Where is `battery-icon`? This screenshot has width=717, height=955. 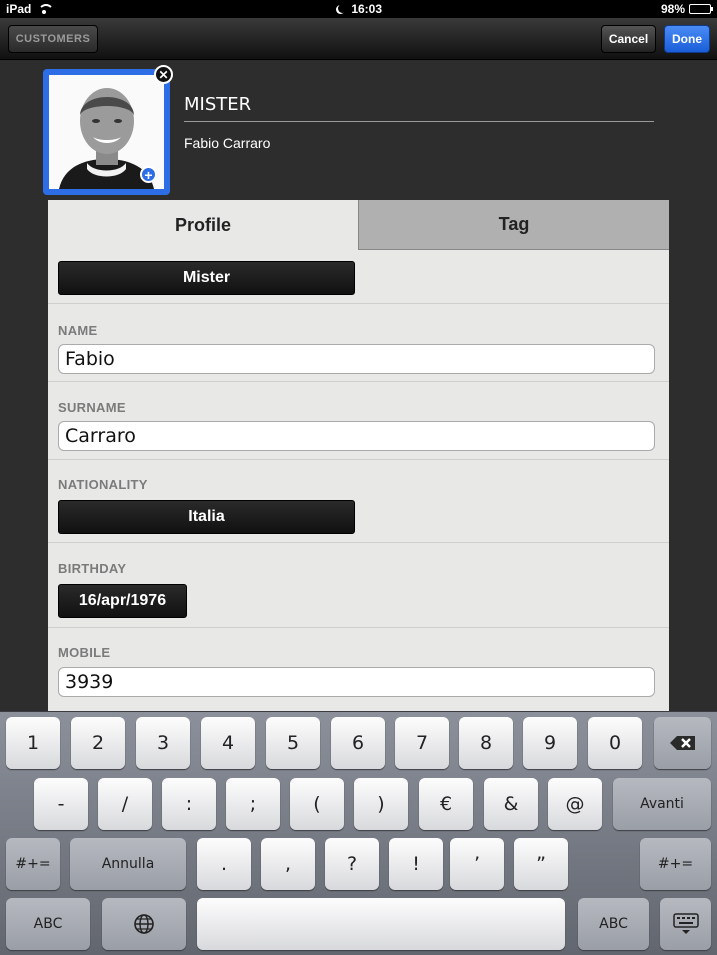 battery-icon is located at coordinates (701, 9).